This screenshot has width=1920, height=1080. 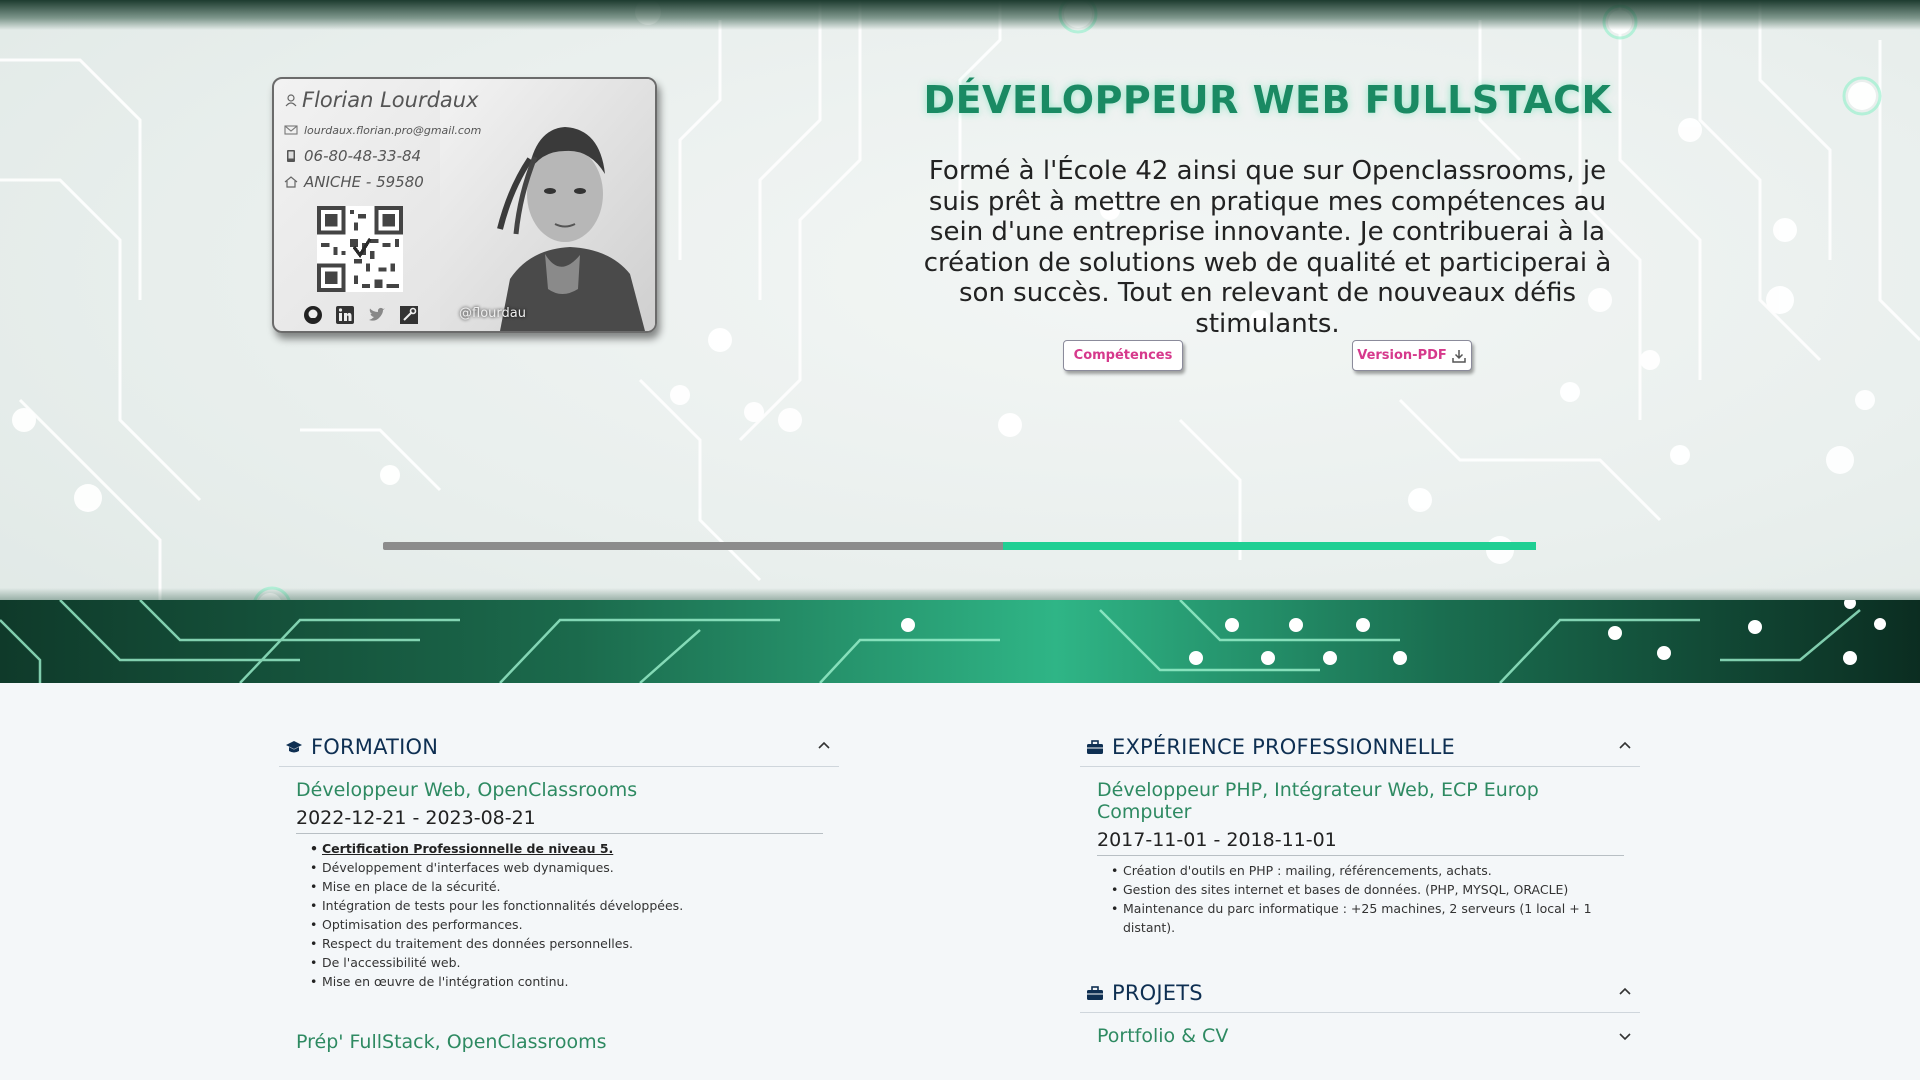 I want to click on linkedin-icon, so click(x=345, y=315).